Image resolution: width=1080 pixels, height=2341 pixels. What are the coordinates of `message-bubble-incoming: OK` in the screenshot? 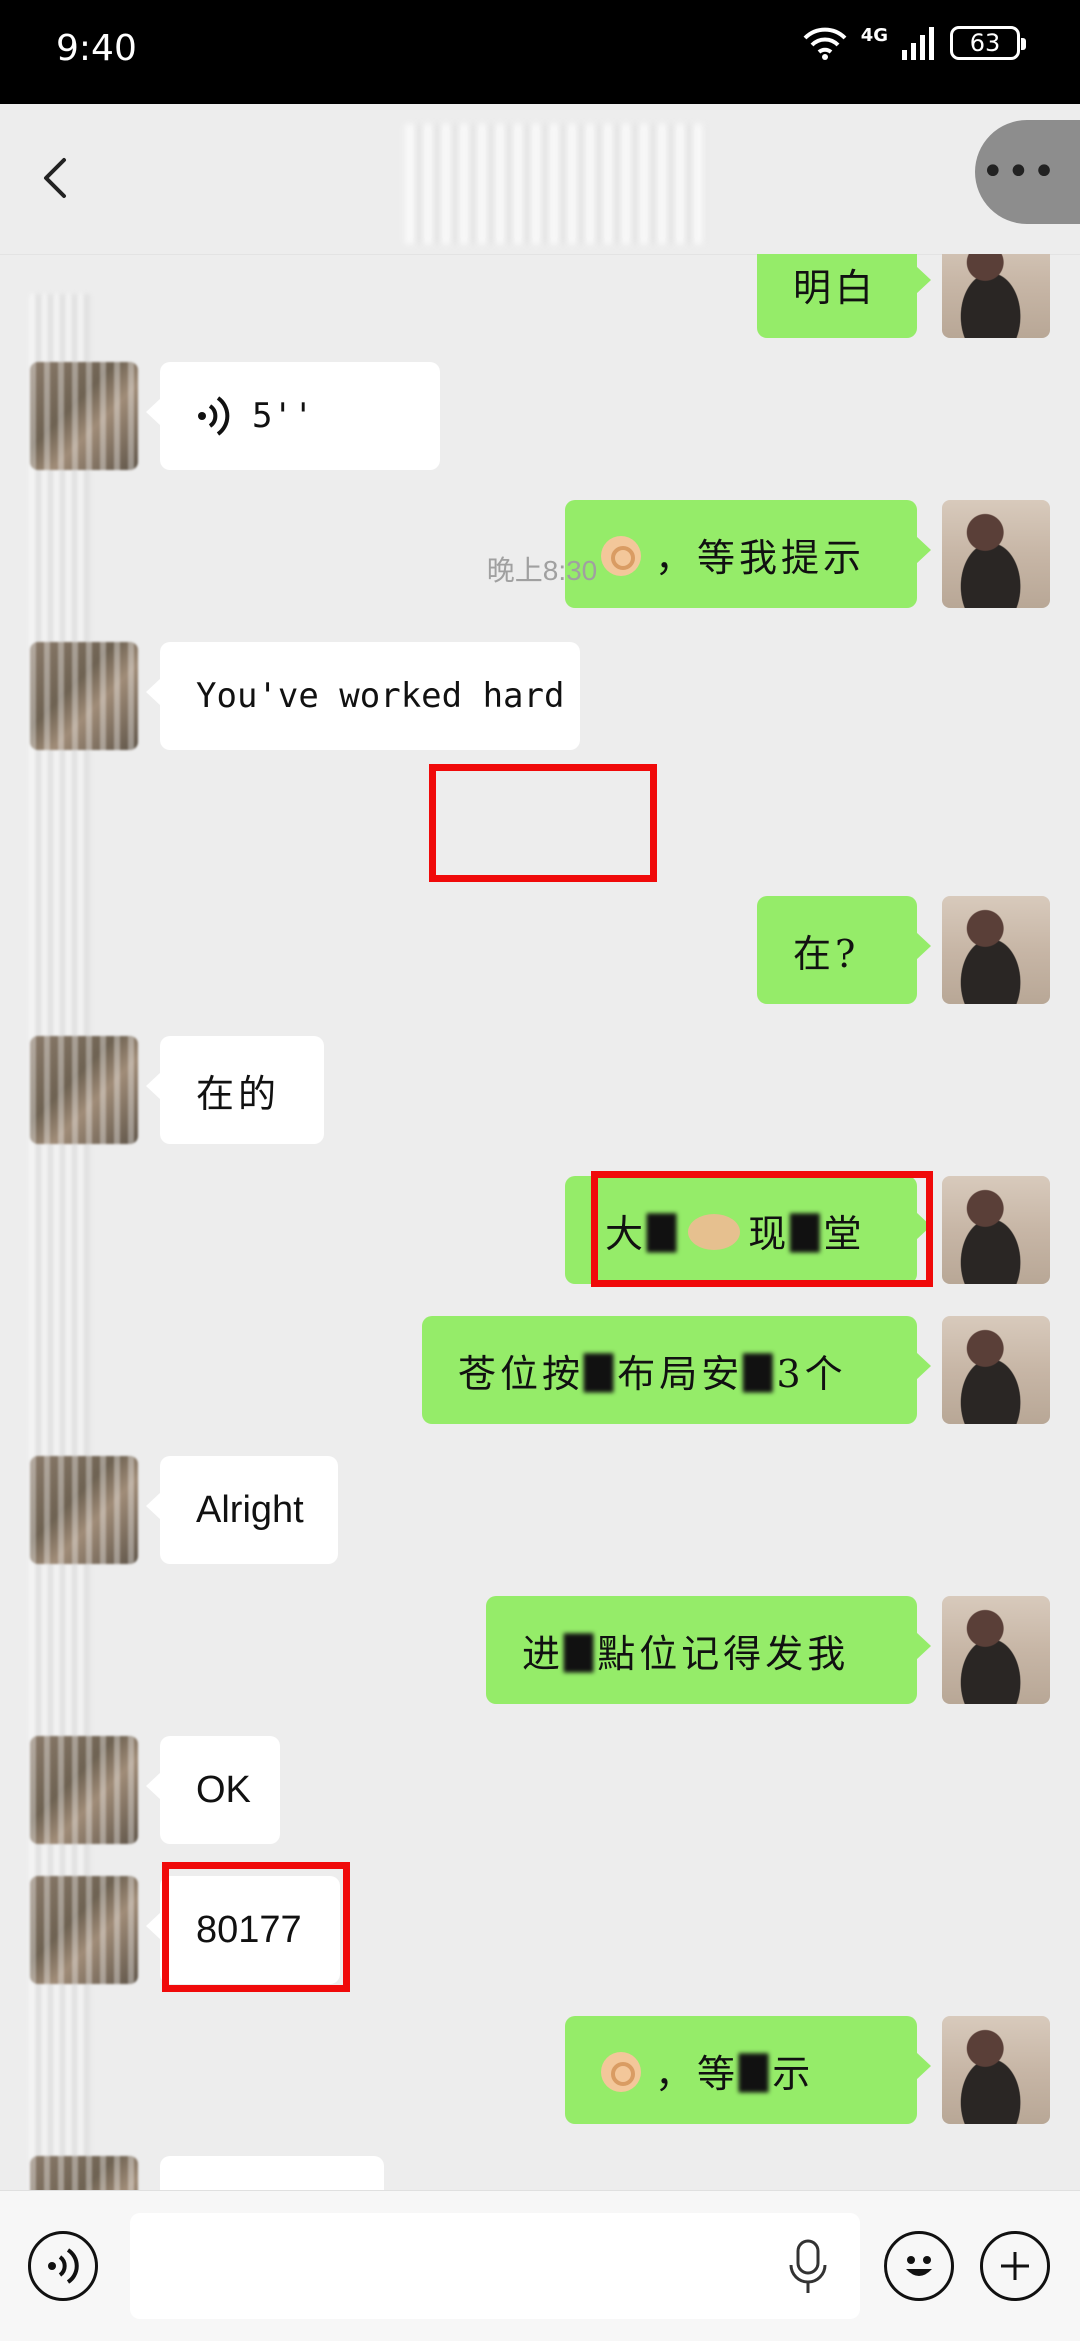 It's located at (213, 1790).